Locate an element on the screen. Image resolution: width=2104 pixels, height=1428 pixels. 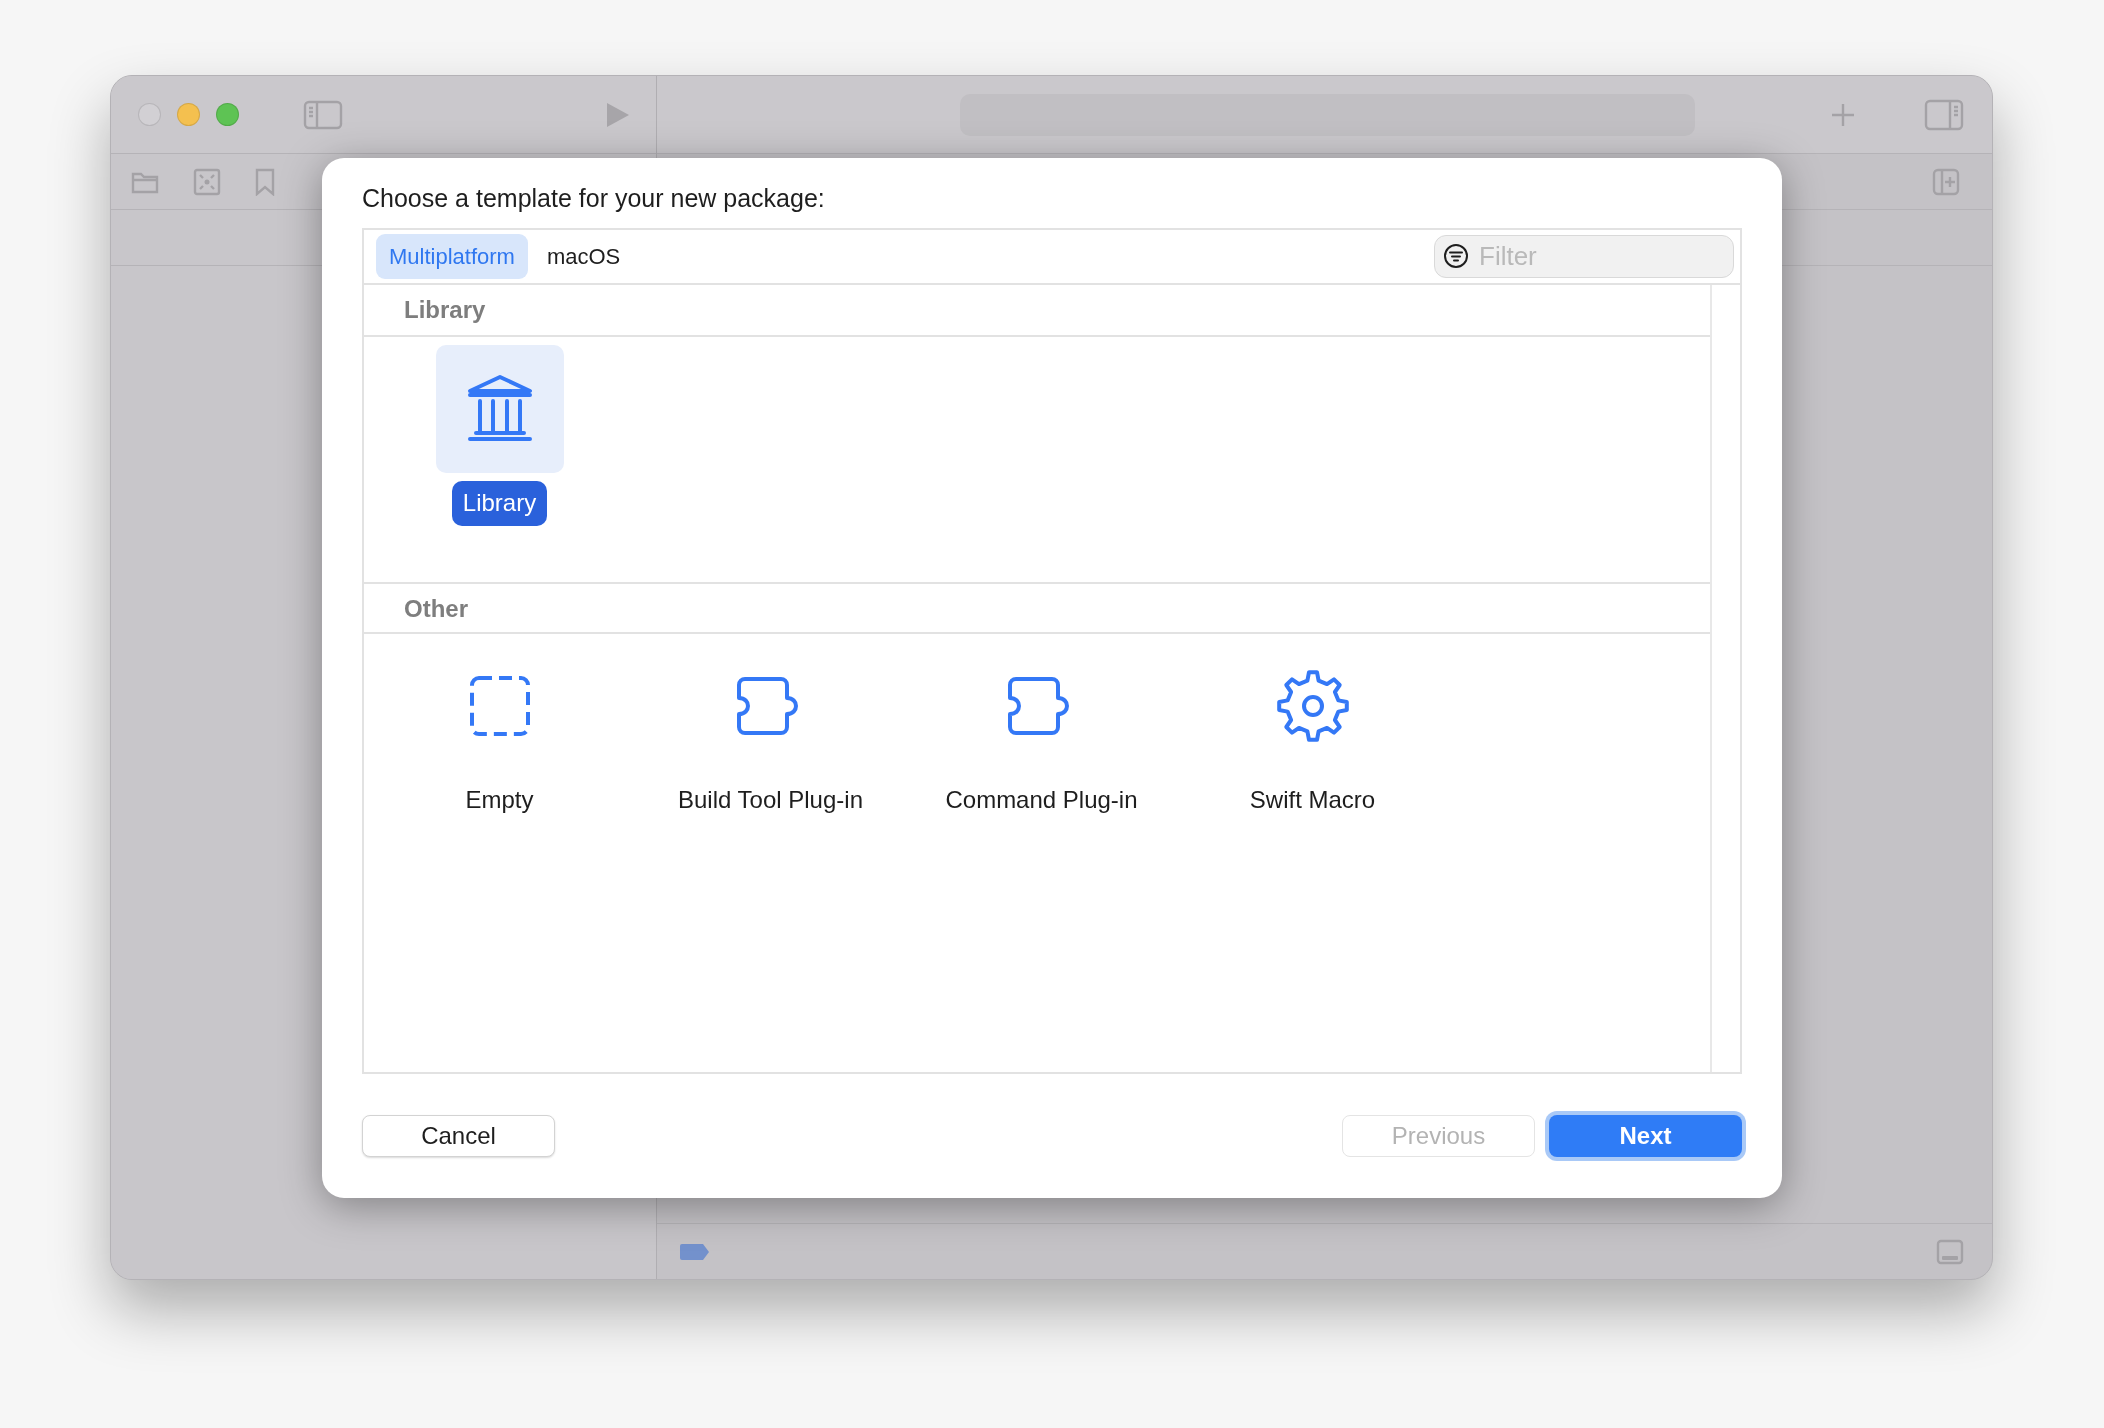
dialog-button: Cancel is located at coordinates (458, 1136).